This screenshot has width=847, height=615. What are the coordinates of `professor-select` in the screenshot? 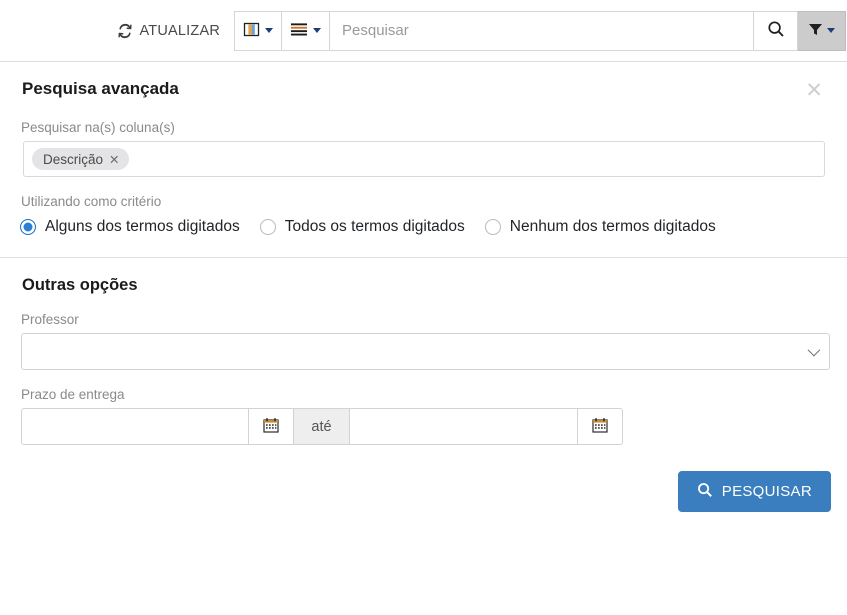 It's located at (425, 351).